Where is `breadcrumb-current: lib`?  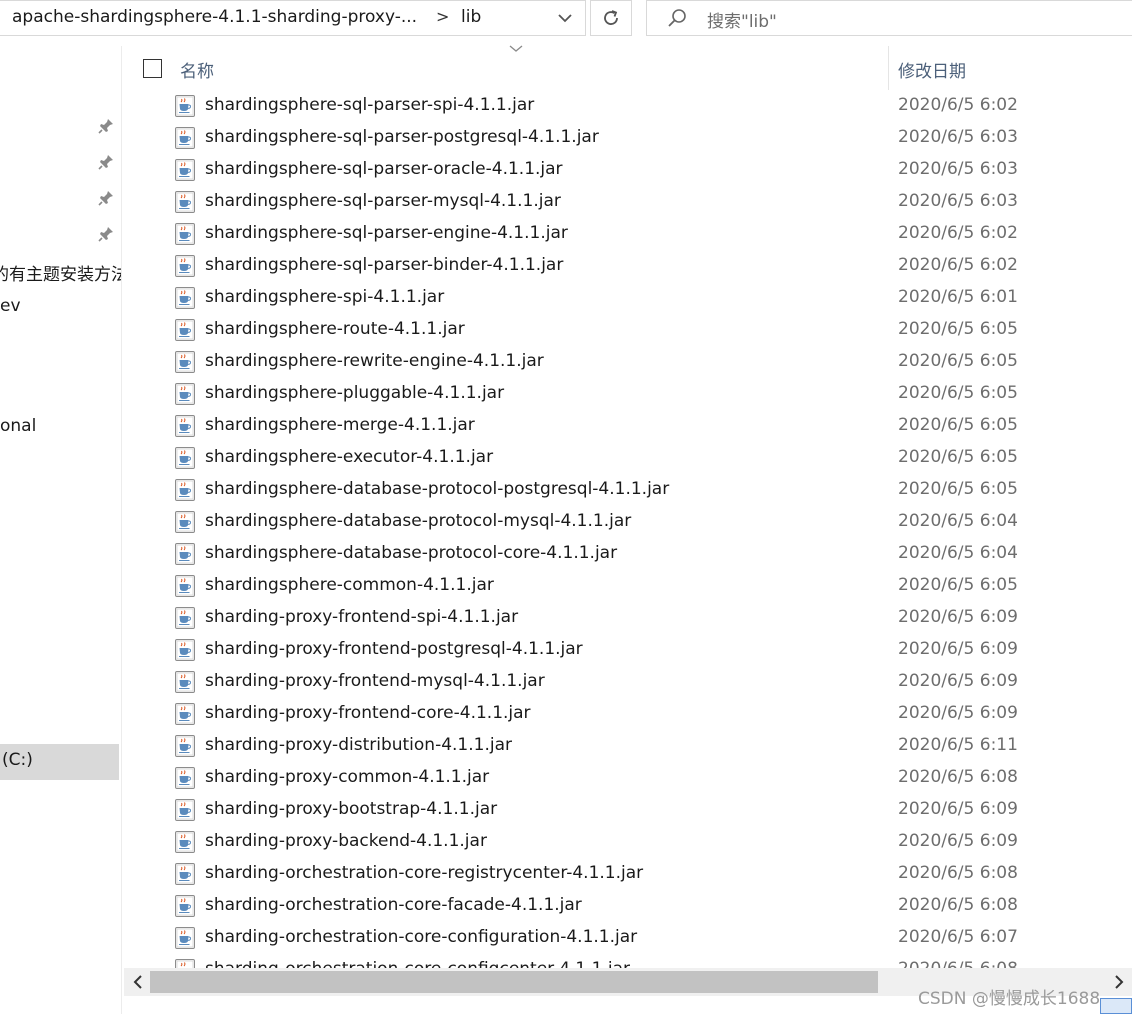
breadcrumb-current: lib is located at coordinates (471, 17).